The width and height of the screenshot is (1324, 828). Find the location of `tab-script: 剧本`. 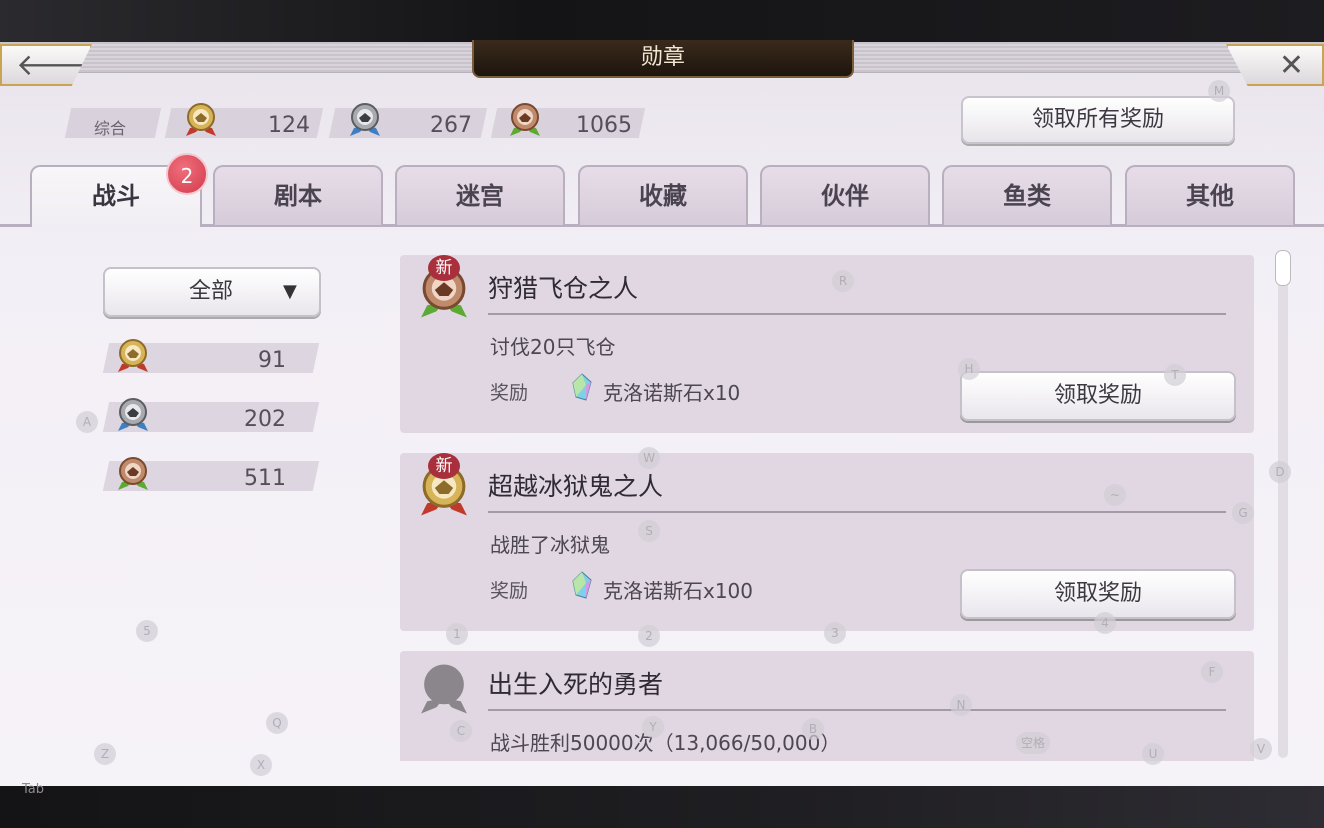

tab-script: 剧本 is located at coordinates (298, 195).